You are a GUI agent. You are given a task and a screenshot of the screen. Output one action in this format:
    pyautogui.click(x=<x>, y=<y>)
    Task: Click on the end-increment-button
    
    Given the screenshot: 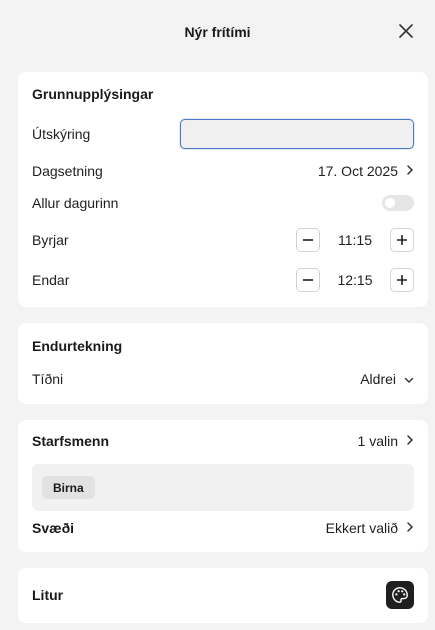 What is the action you would take?
    pyautogui.click(x=402, y=280)
    